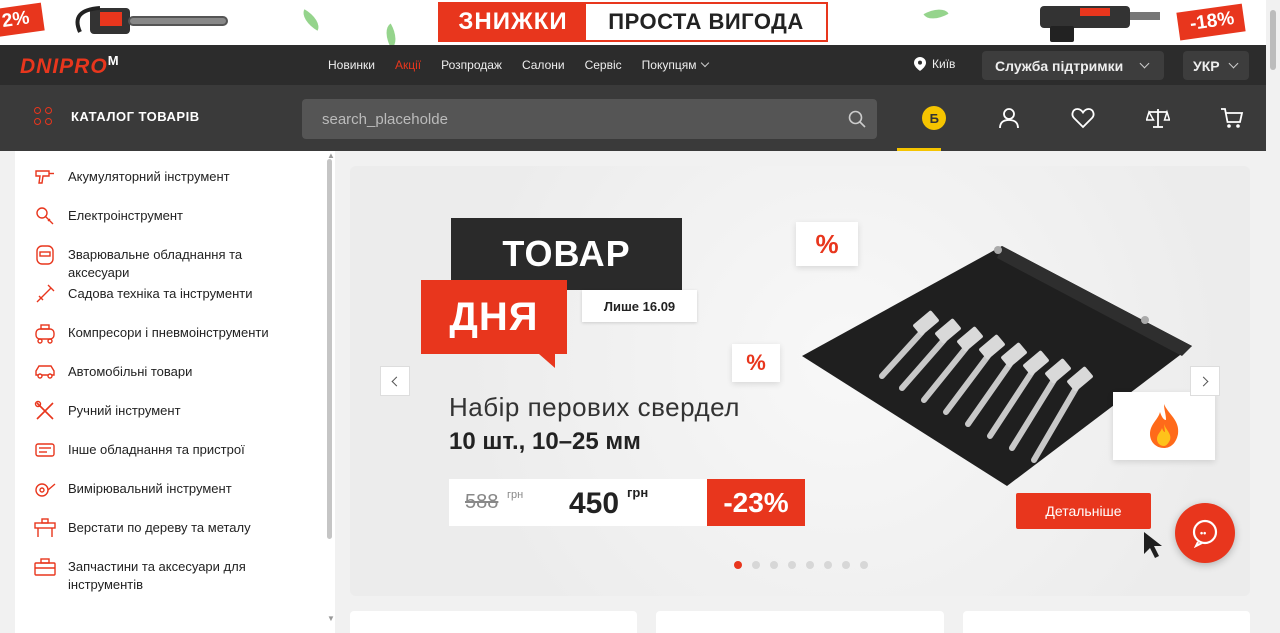 The image size is (1280, 633). I want to click on promo-sale-label: ЗНИЖКИ, so click(513, 22).